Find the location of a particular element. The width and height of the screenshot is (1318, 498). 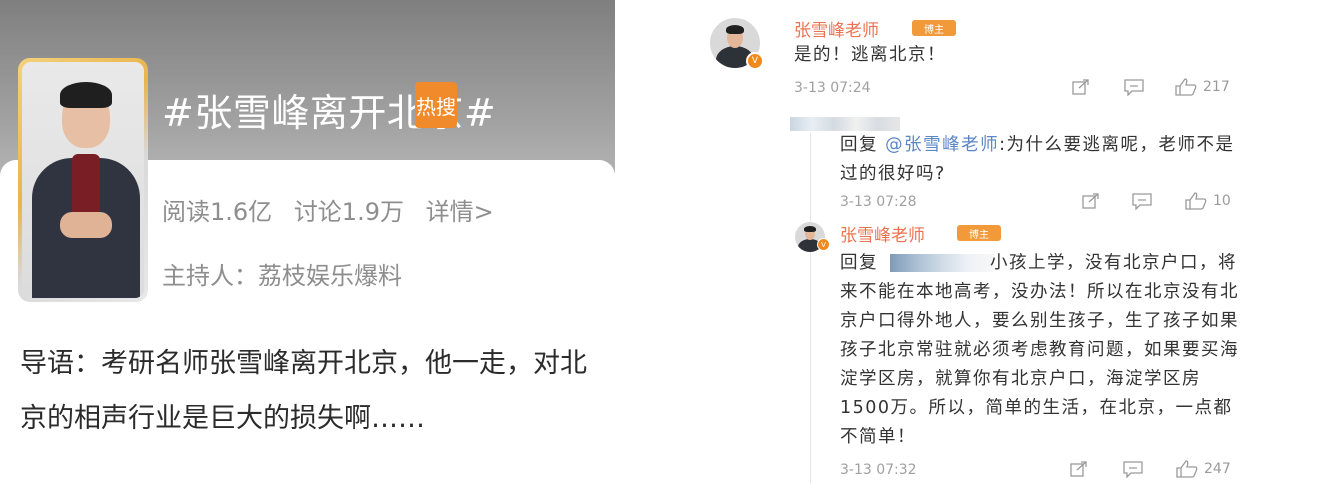

like-count: 247 is located at coordinates (1217, 469).